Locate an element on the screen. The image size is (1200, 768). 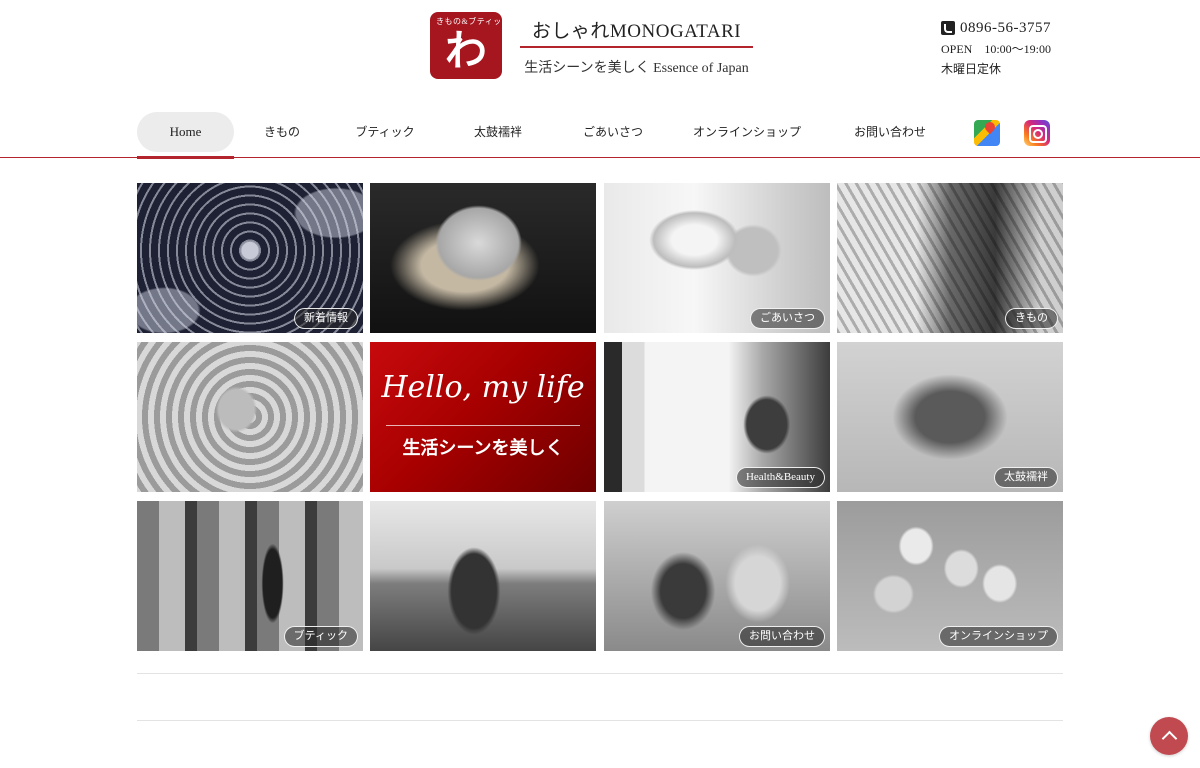
tile-label: オンラインショップ is located at coordinates (998, 636).